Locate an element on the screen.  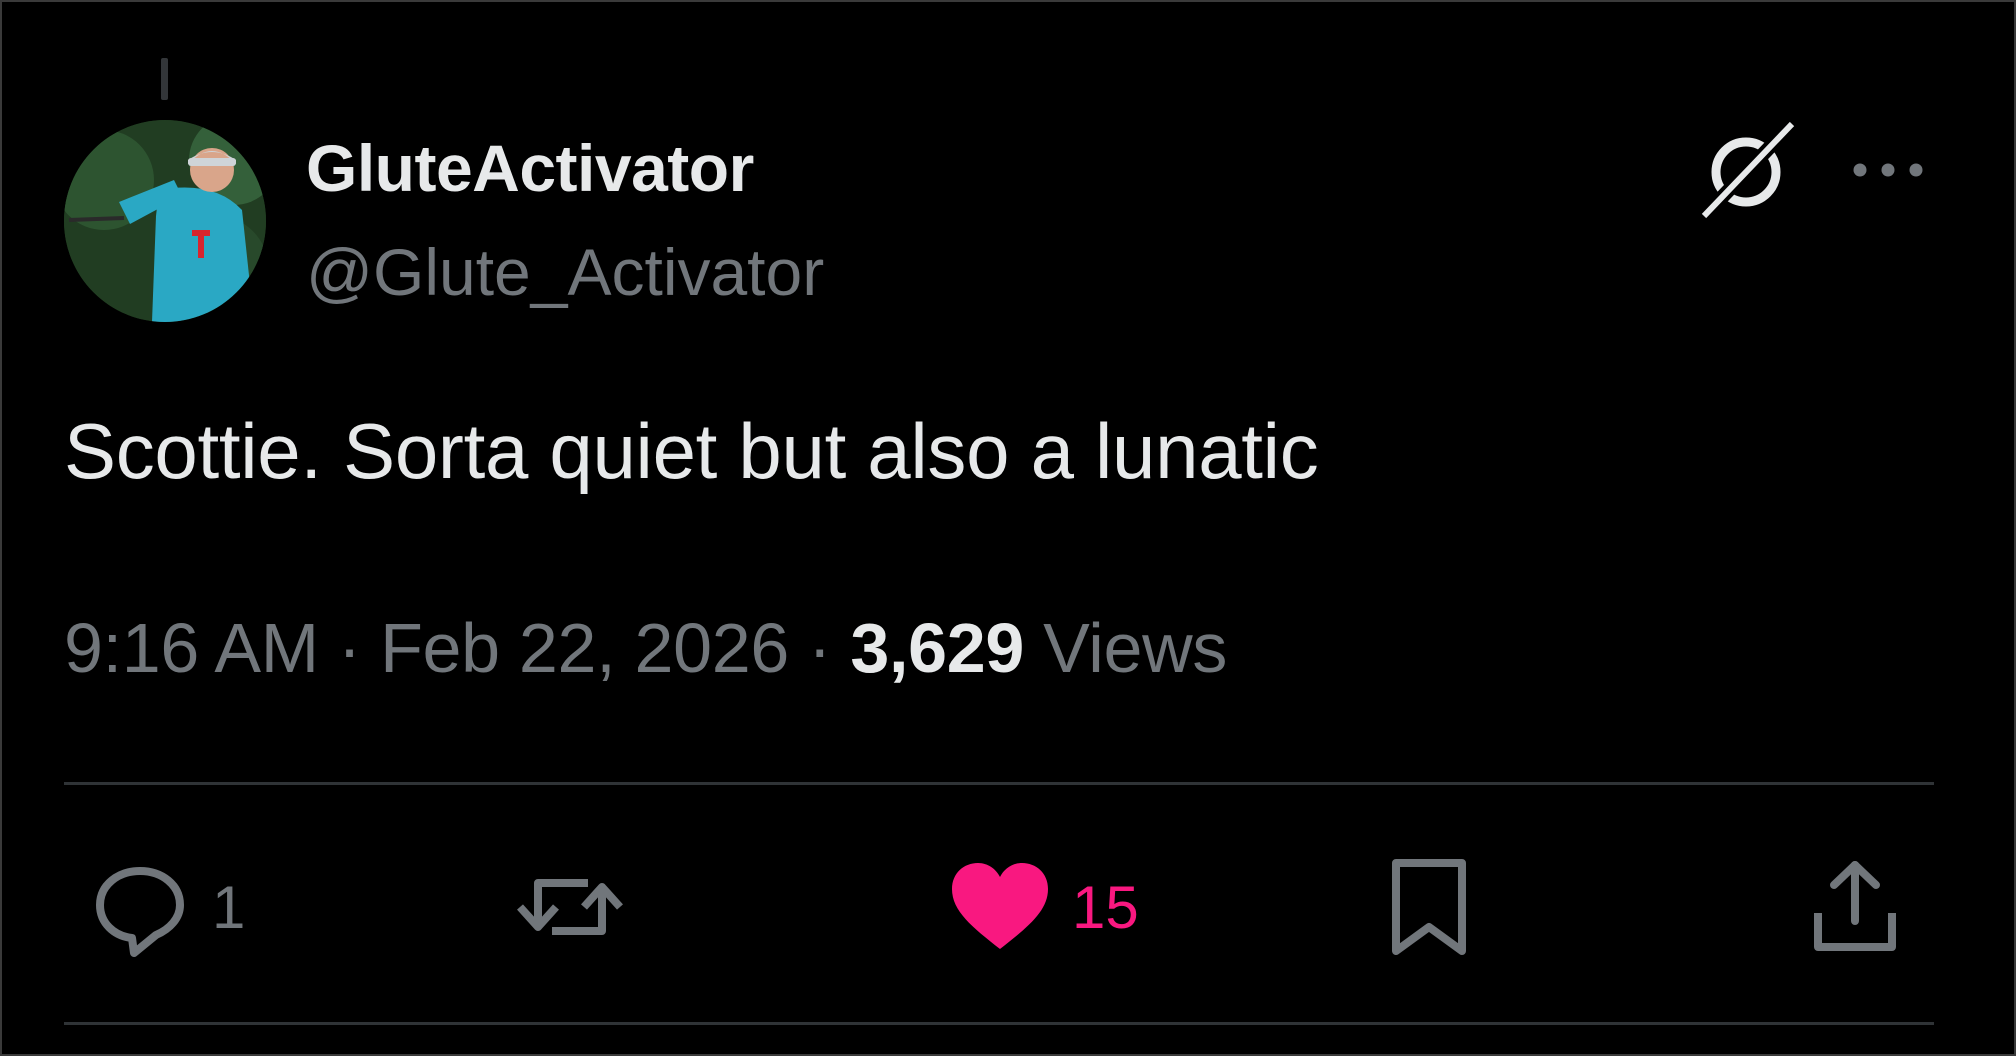
share-icon is located at coordinates (1855, 906).